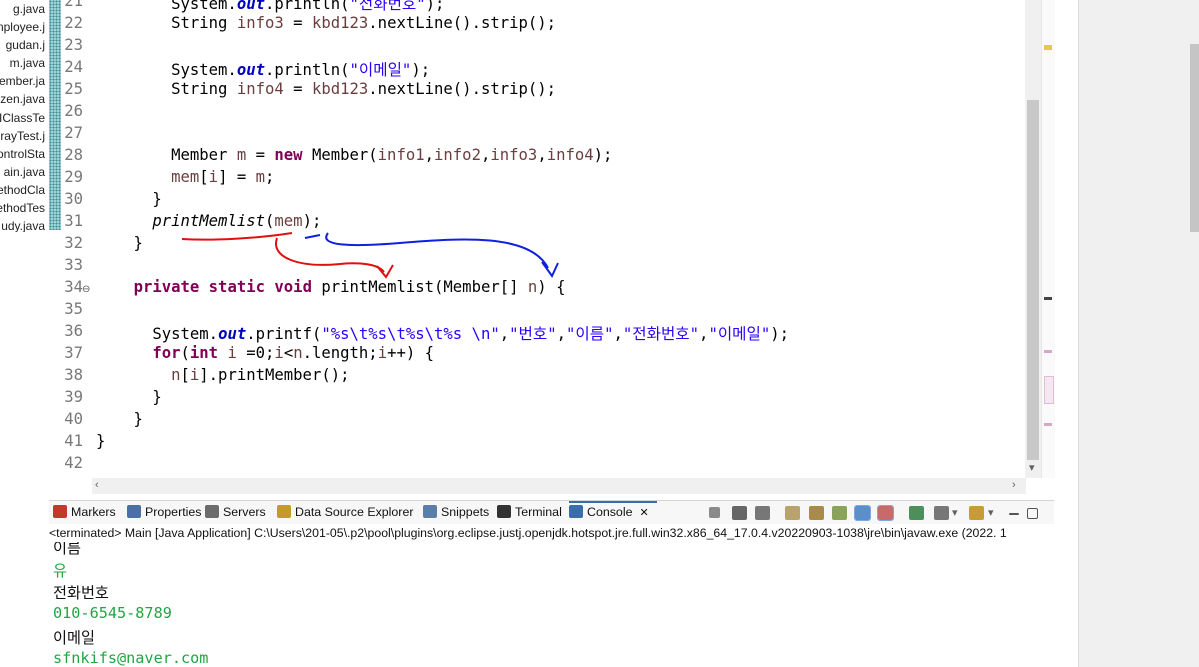 Image resolution: width=1199 pixels, height=667 pixels. What do you see at coordinates (1048, 298) in the screenshot?
I see `occurrence-marker-icon` at bounding box center [1048, 298].